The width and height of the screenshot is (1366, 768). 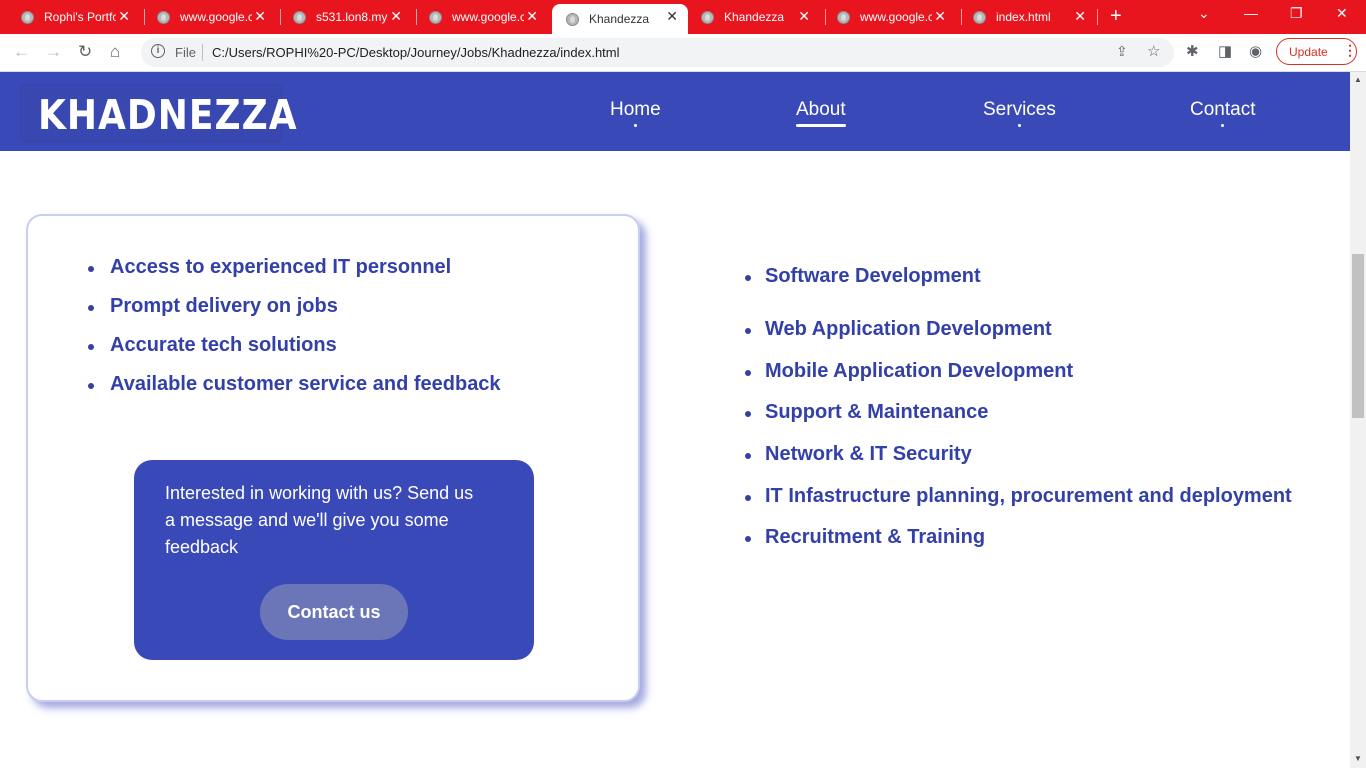 What do you see at coordinates (1342, 13) in the screenshot?
I see `close-window-icon: ✕` at bounding box center [1342, 13].